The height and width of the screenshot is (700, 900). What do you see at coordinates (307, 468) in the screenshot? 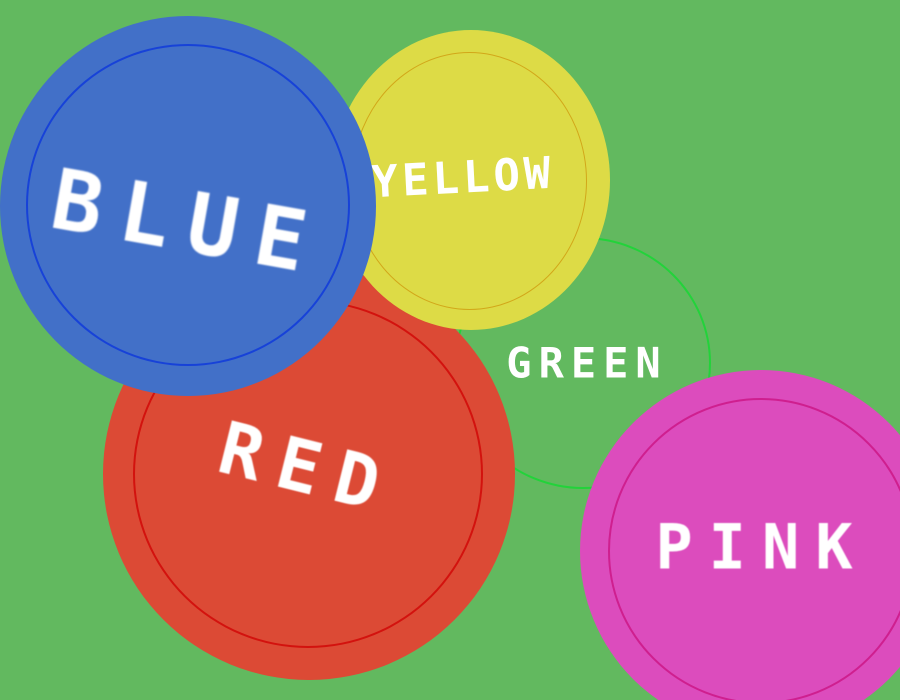
I see `red-circle-label: RED` at bounding box center [307, 468].